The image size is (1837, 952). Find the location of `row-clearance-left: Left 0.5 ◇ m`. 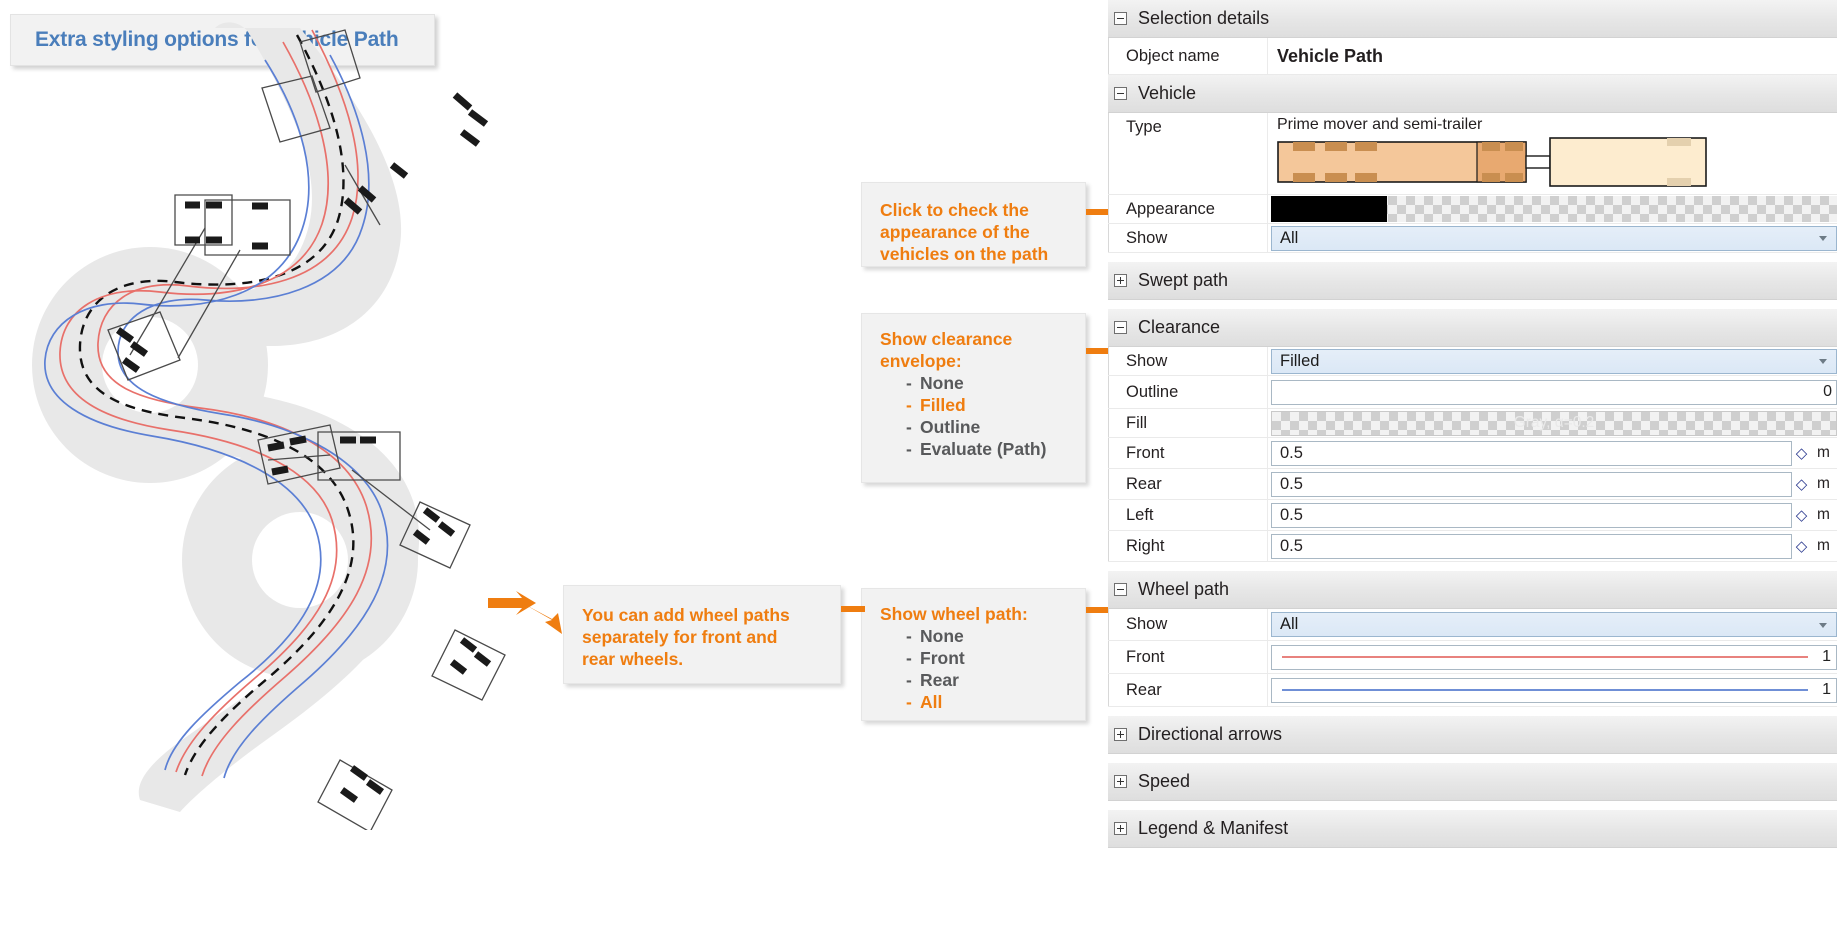

row-clearance-left: Left 0.5 ◇ m is located at coordinates (1472, 515).